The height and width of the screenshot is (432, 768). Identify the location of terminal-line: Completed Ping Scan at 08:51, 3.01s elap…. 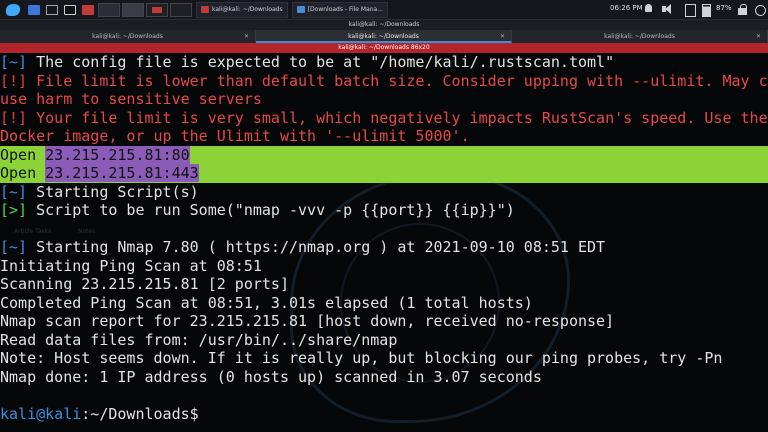
(266, 302).